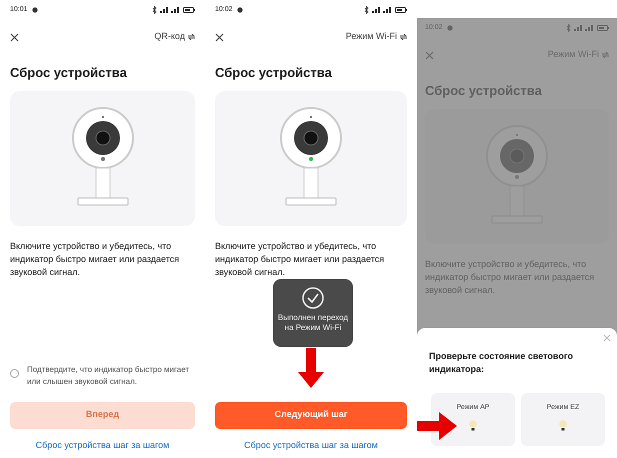  I want to click on mode-switch-button: Режим Wi-Fi, so click(376, 37).